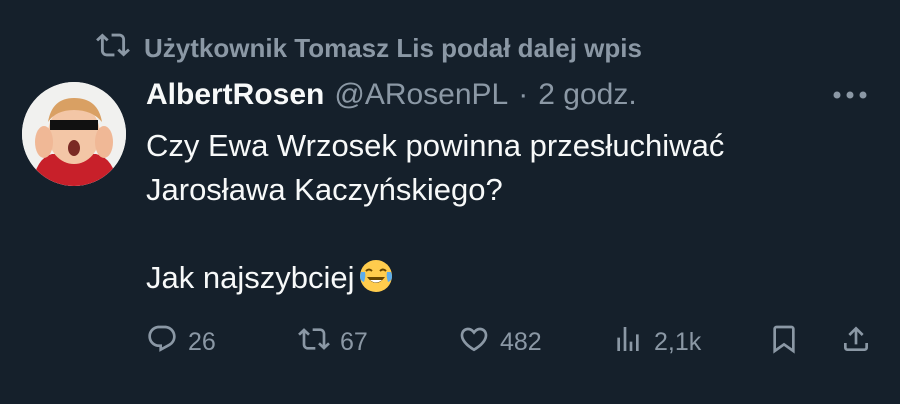  I want to click on share-icon, so click(856, 342).